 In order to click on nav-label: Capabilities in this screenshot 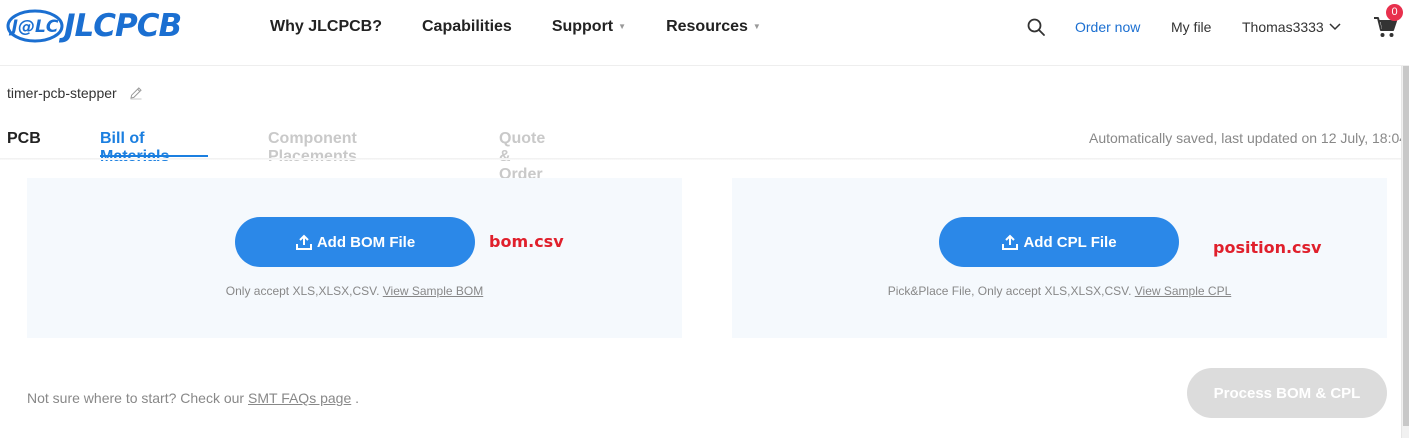, I will do `click(467, 26)`.